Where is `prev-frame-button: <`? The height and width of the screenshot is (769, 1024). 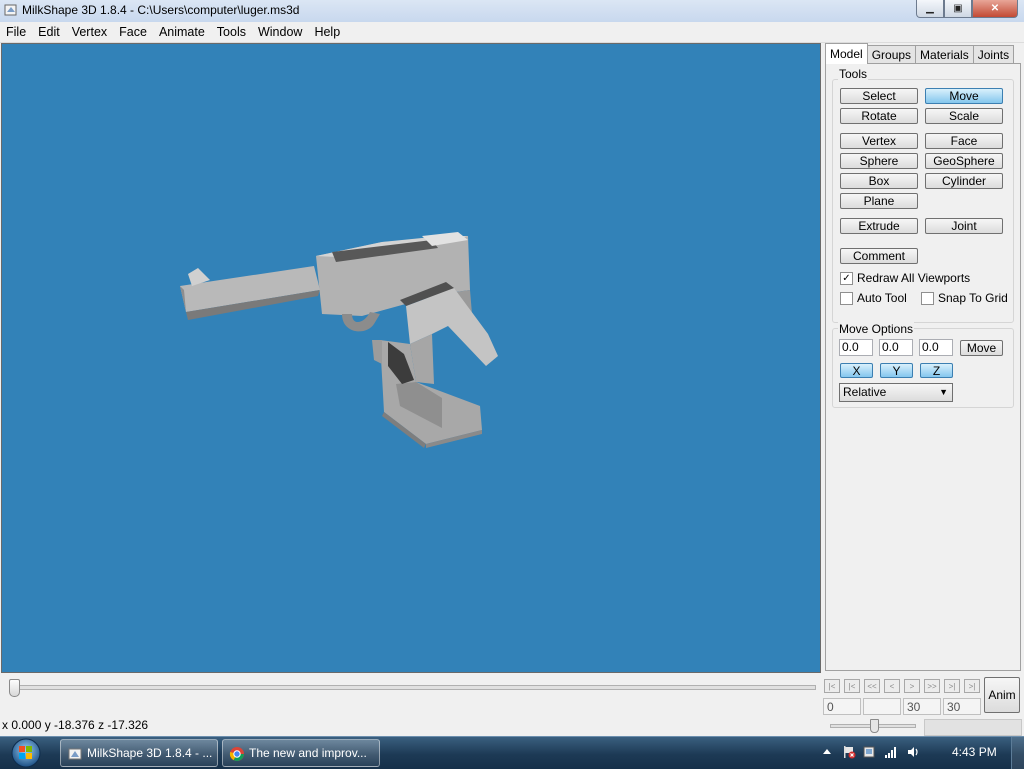 prev-frame-button: < is located at coordinates (892, 686).